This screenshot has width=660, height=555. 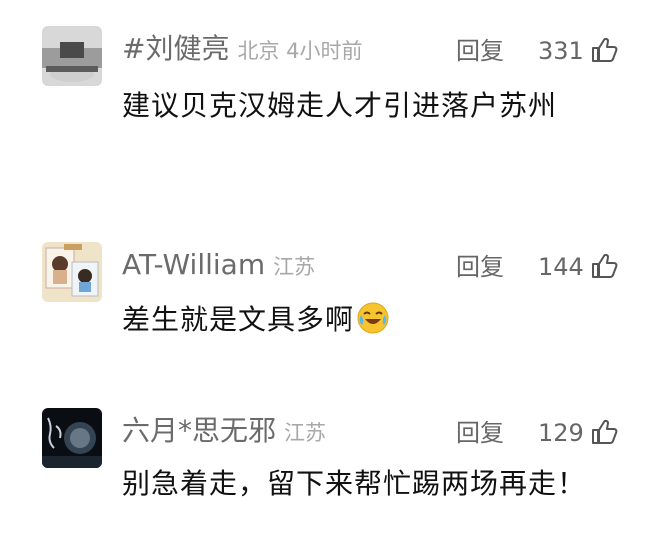 I want to click on comment-text: 建议贝克汉姆走人才引进落户苏州, so click(x=340, y=105).